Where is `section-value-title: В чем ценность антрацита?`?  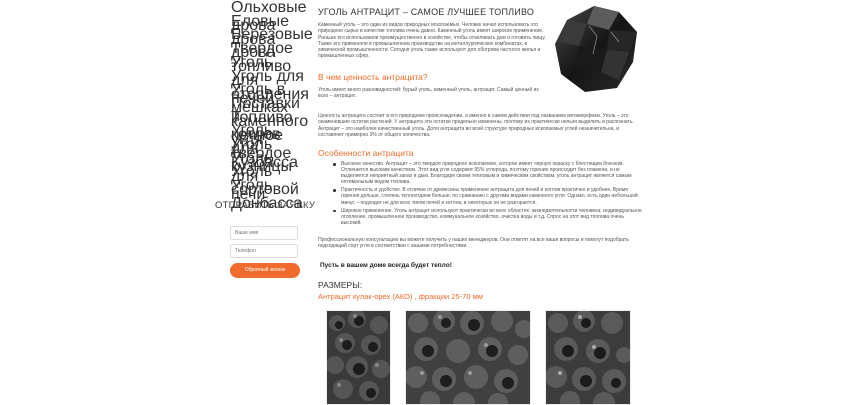 section-value-title: В чем ценность антрацита? is located at coordinates (373, 77).